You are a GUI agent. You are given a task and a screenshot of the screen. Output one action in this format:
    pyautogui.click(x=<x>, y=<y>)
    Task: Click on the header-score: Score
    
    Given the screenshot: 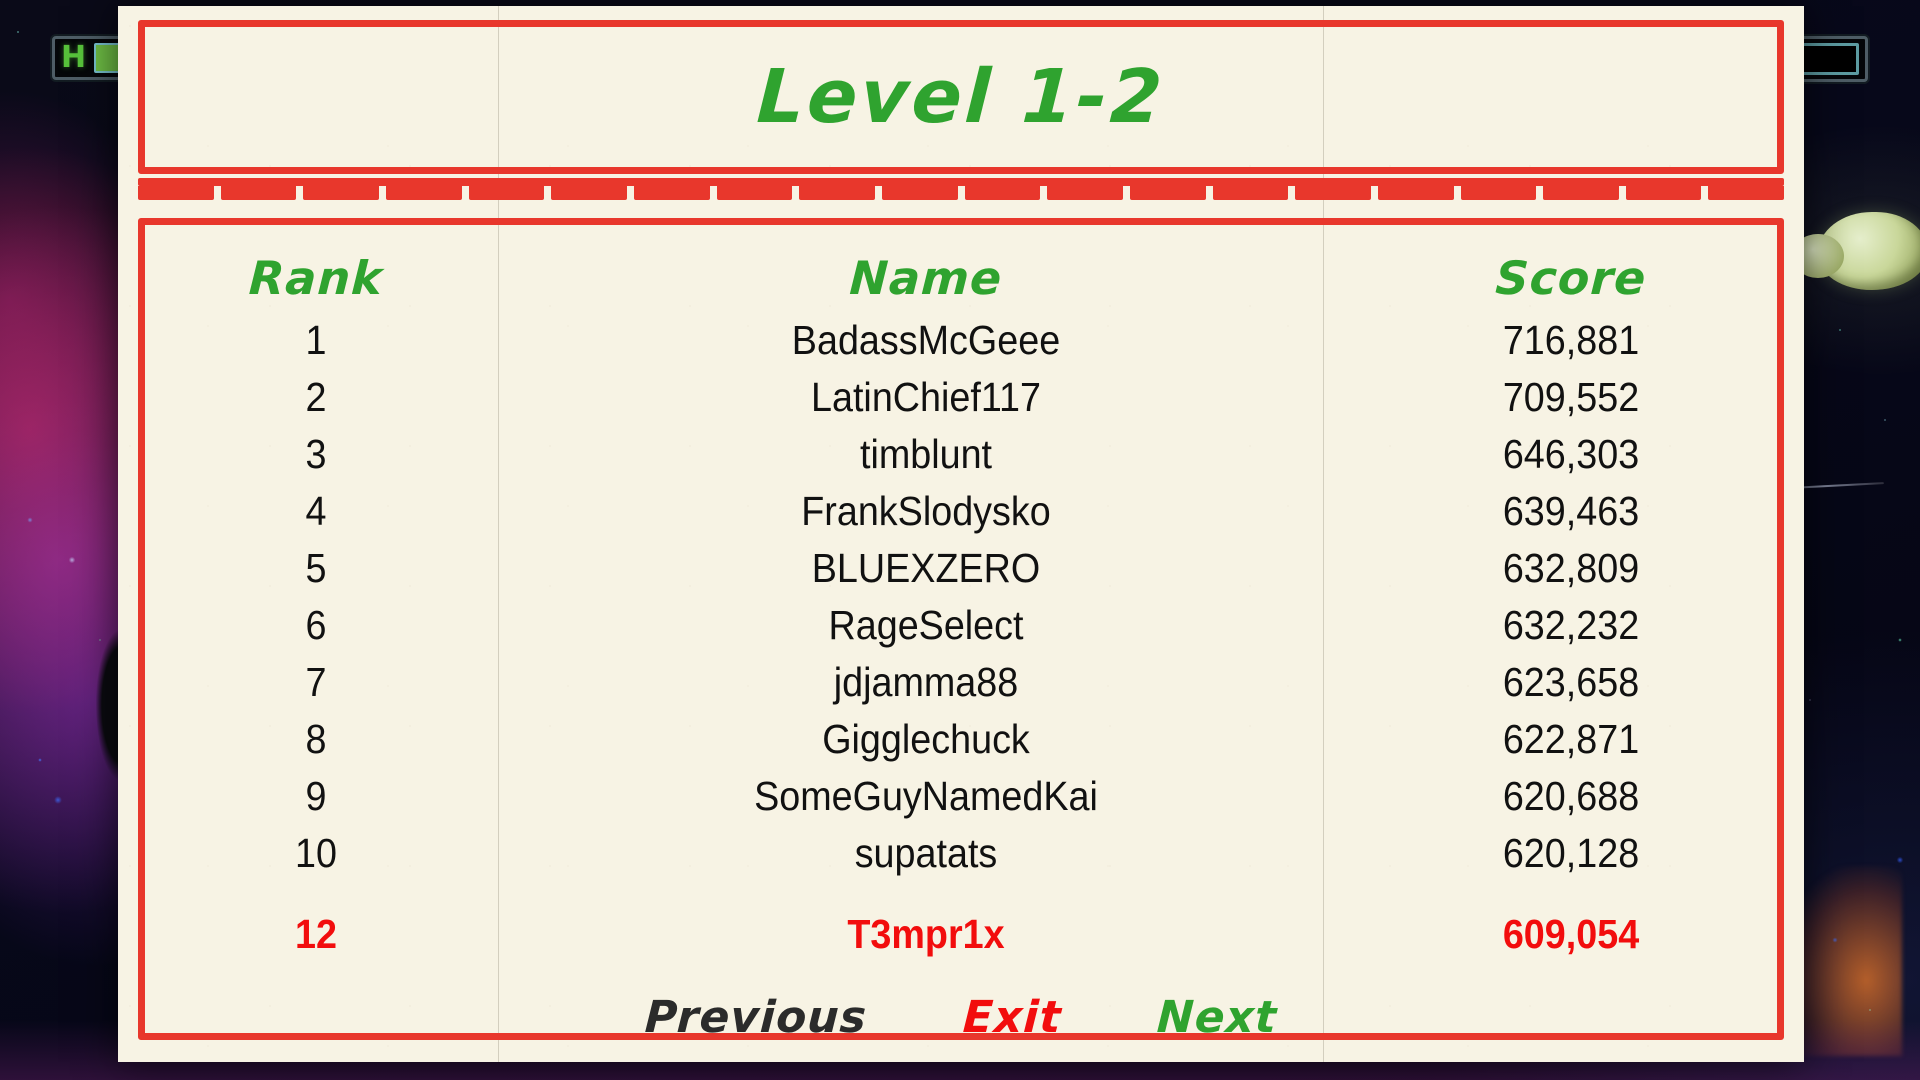 What is the action you would take?
    pyautogui.click(x=1571, y=278)
    